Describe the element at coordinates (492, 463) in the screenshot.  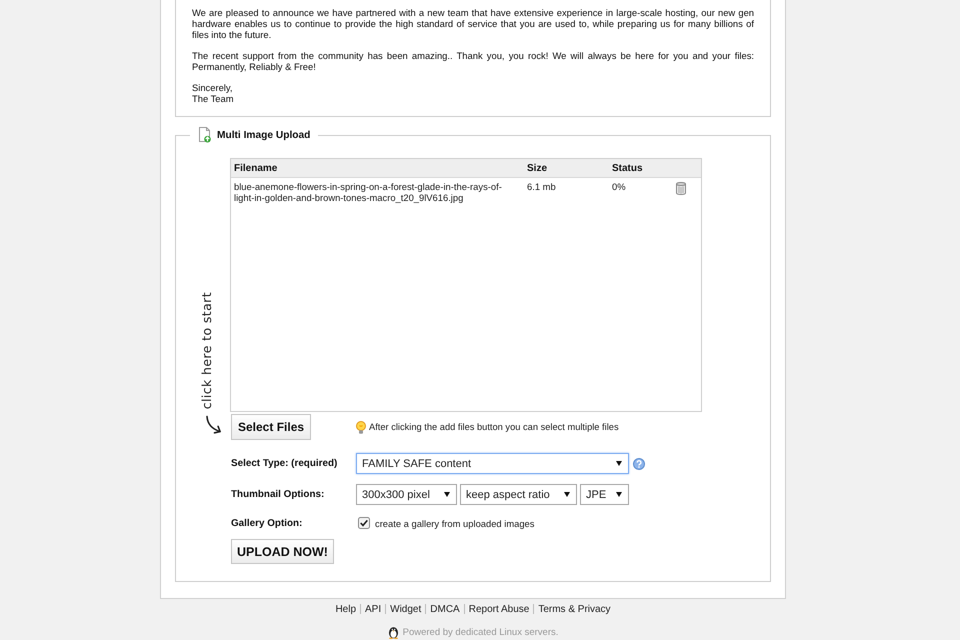
I see `dropdown: FAMILY SAFE content` at that location.